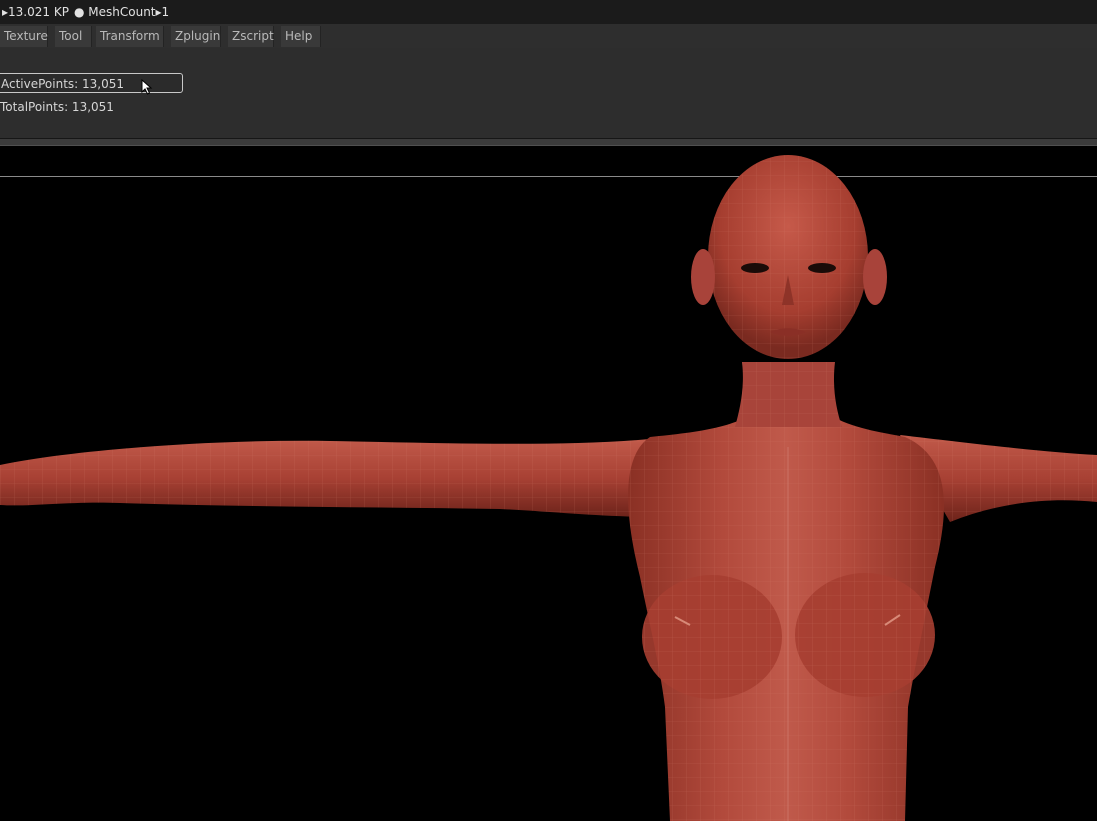  Describe the element at coordinates (548, 93) in the screenshot. I see `info-panel: ActivePoints: 13,051 TotalPoints: 13,051` at that location.